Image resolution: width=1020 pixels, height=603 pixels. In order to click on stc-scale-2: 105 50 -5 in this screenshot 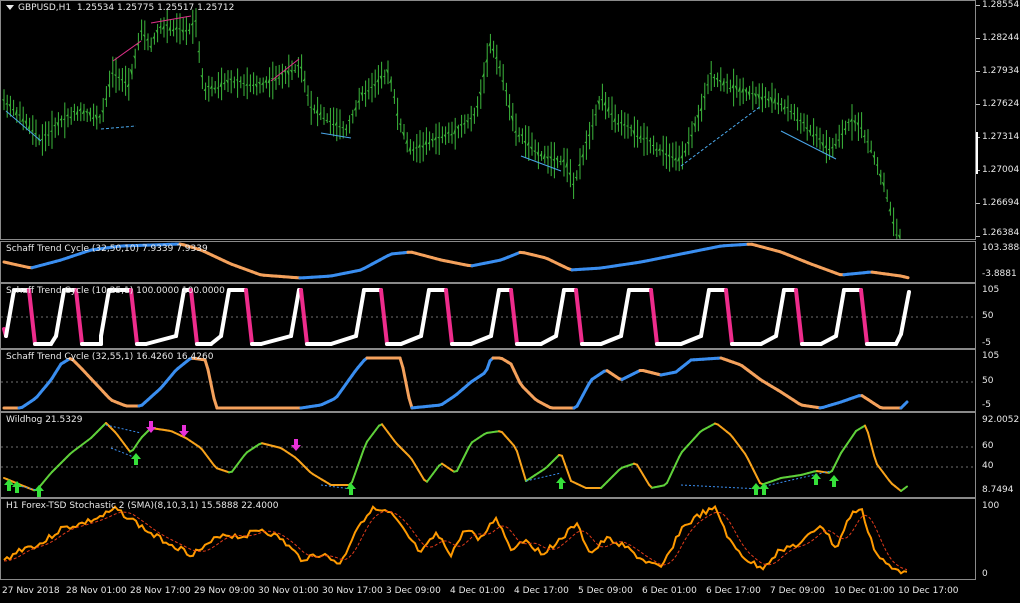, I will do `click(998, 316)`.